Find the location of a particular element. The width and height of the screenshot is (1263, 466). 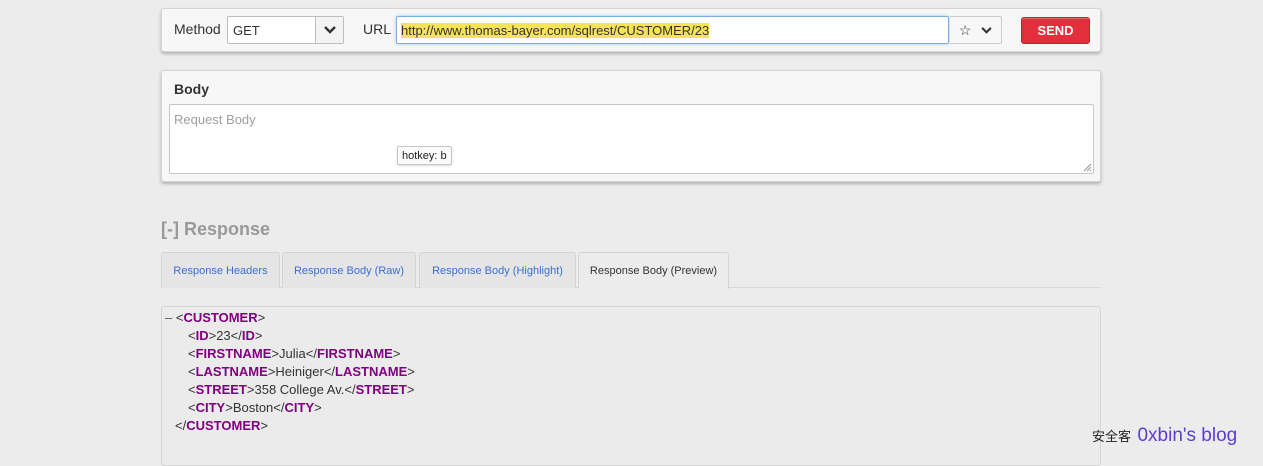

method-select: GET is located at coordinates (285, 30).